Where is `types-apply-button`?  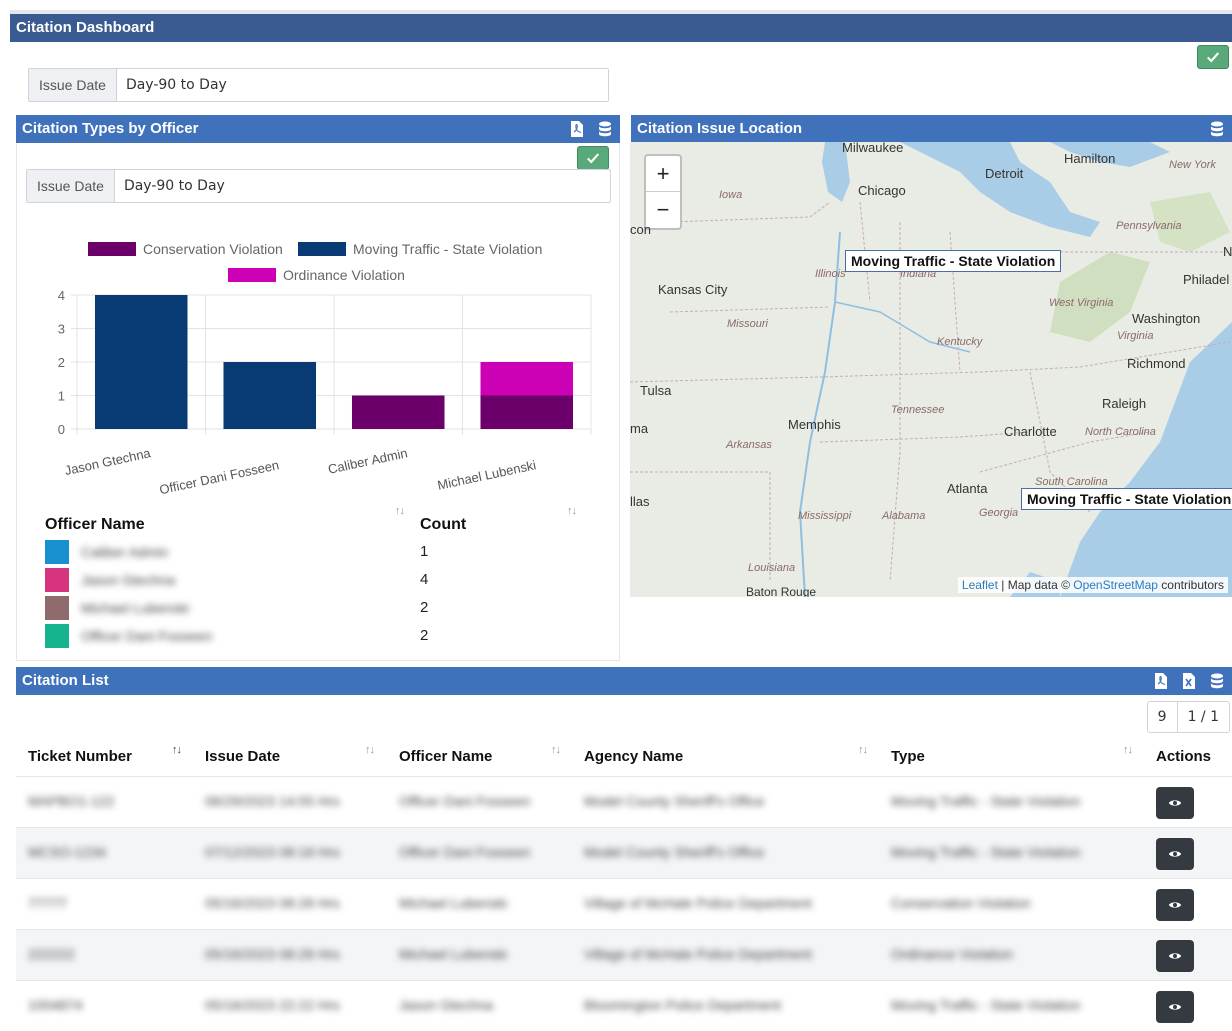 types-apply-button is located at coordinates (593, 158).